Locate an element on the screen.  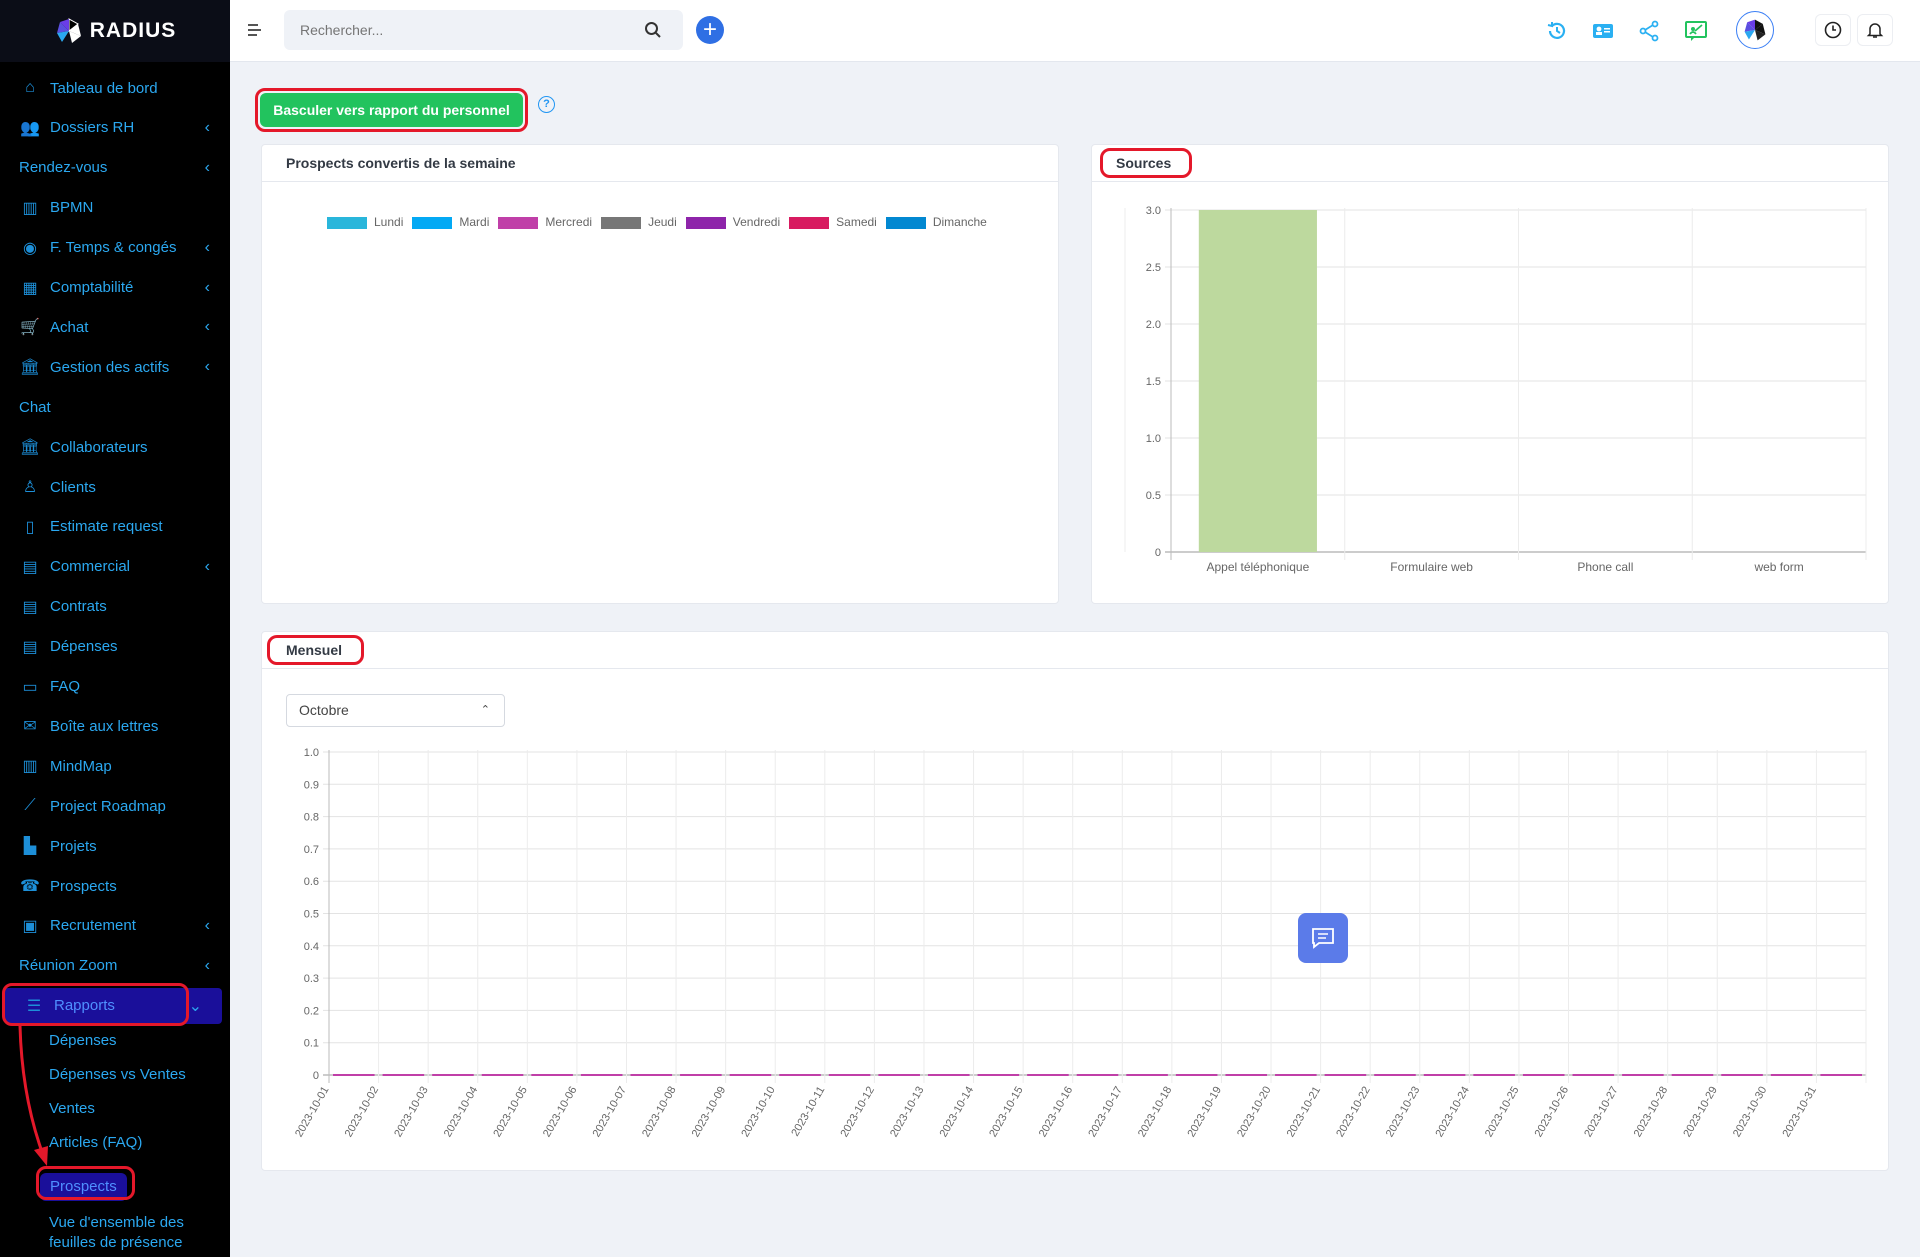
sidebar-item-label: Prospects is located at coordinates (83, 886).